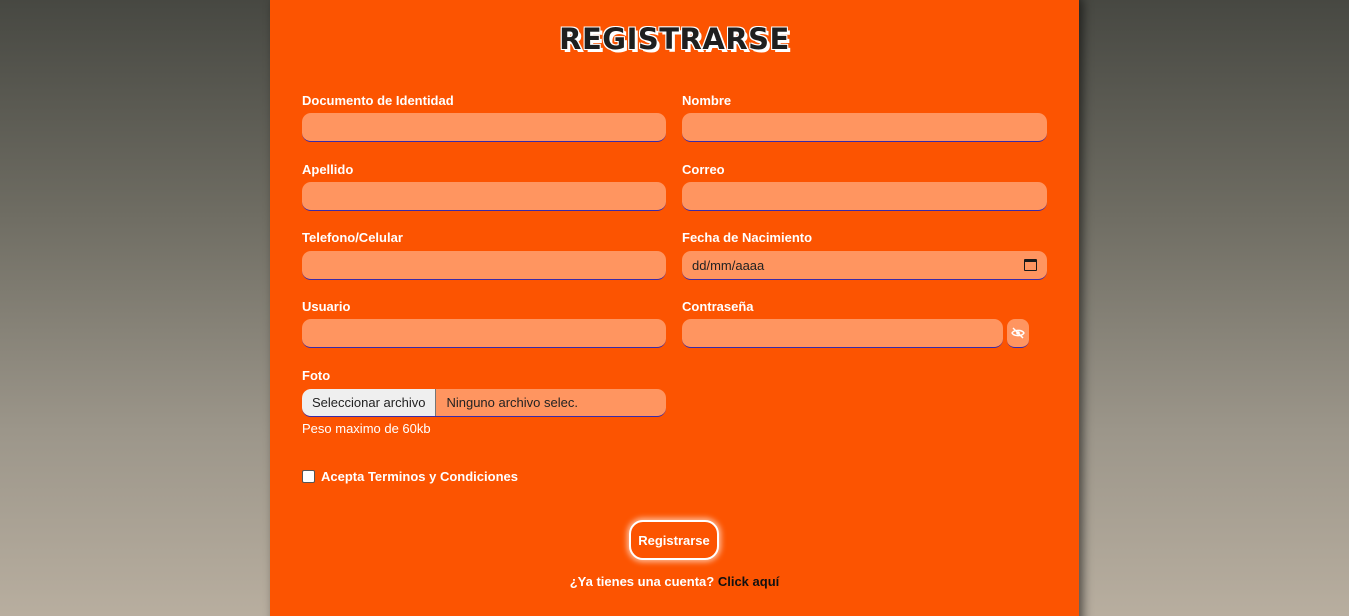 The image size is (1349, 616). What do you see at coordinates (484, 127) in the screenshot?
I see `documento-input` at bounding box center [484, 127].